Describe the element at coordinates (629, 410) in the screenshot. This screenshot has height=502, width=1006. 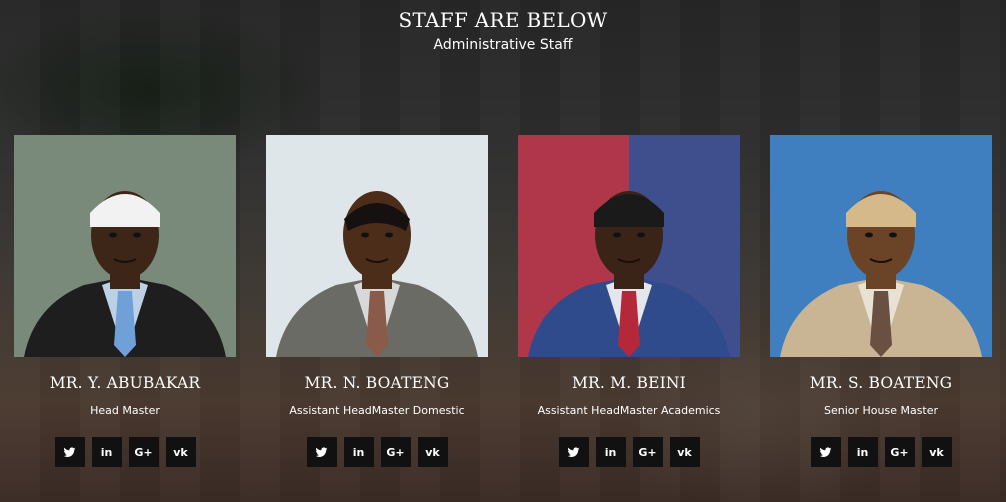
I see `staff-role: Assistant HeadMaster Academics` at that location.